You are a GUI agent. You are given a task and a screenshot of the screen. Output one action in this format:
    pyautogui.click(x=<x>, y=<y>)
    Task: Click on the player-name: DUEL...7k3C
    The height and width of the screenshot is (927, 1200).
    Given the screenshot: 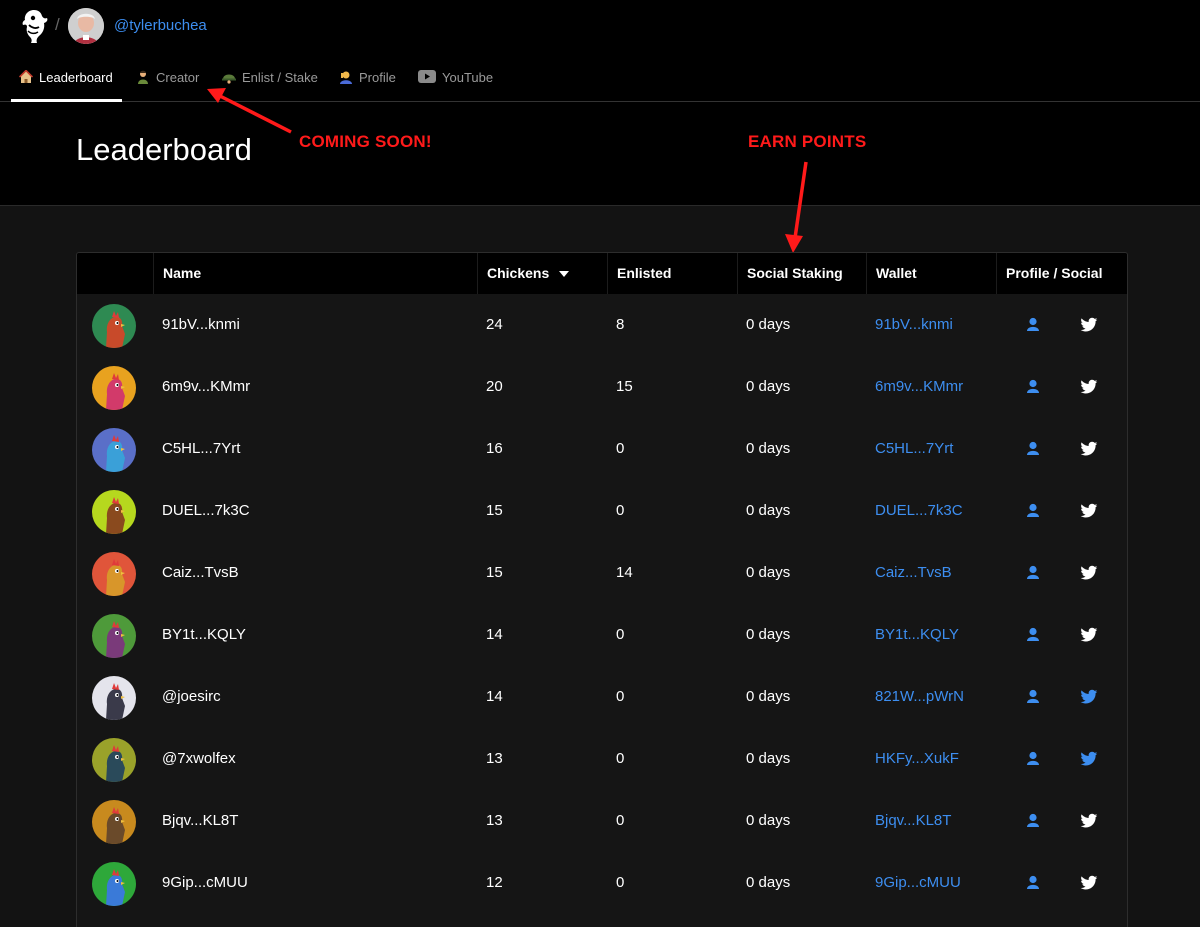 What is the action you would take?
    pyautogui.click(x=206, y=510)
    